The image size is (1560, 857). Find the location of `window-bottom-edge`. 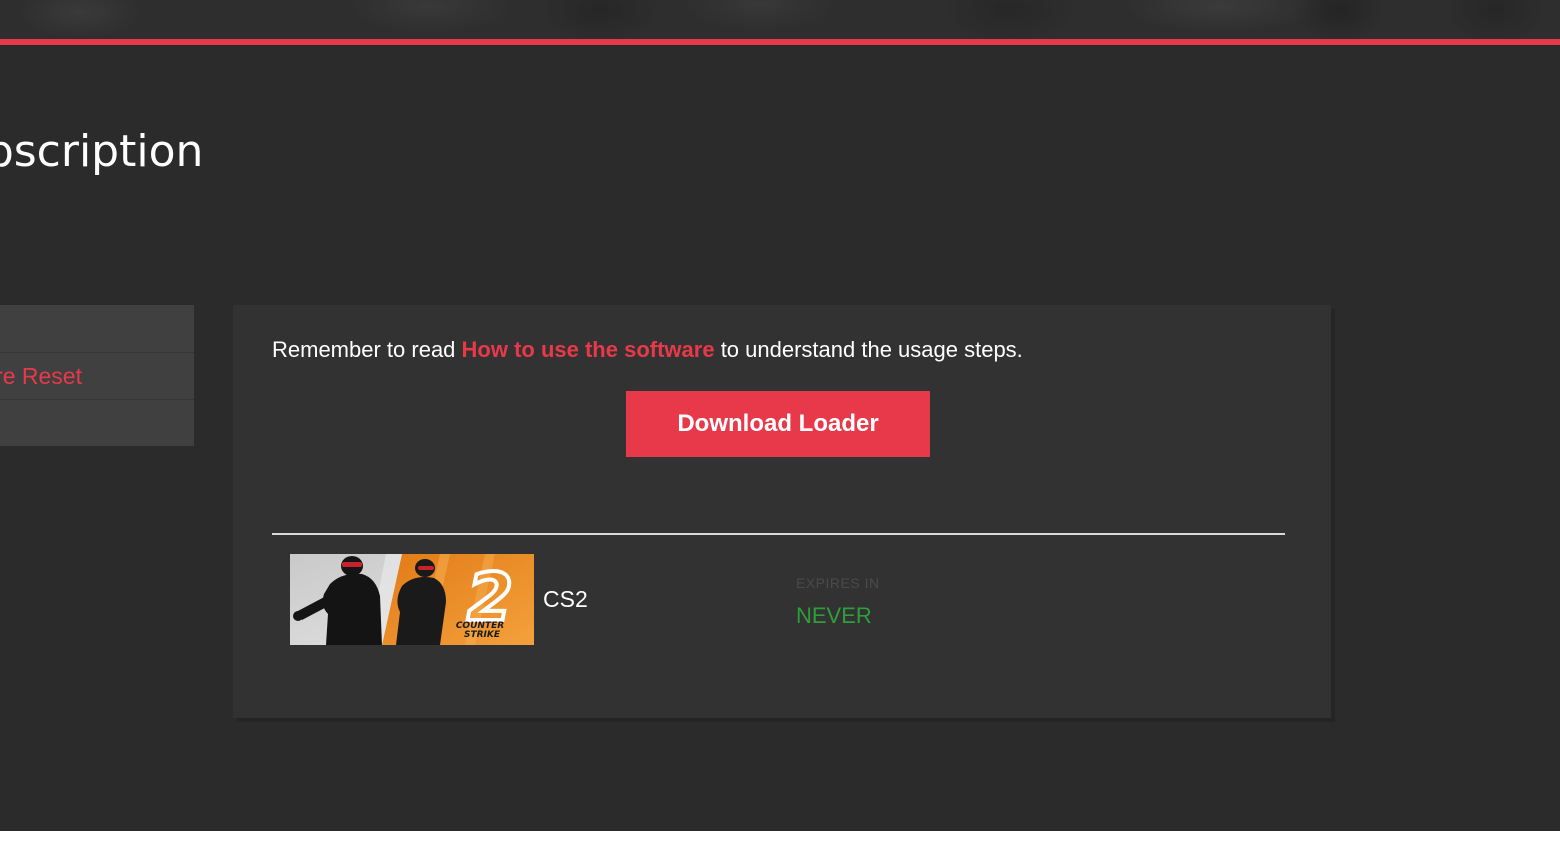

window-bottom-edge is located at coordinates (780, 844).